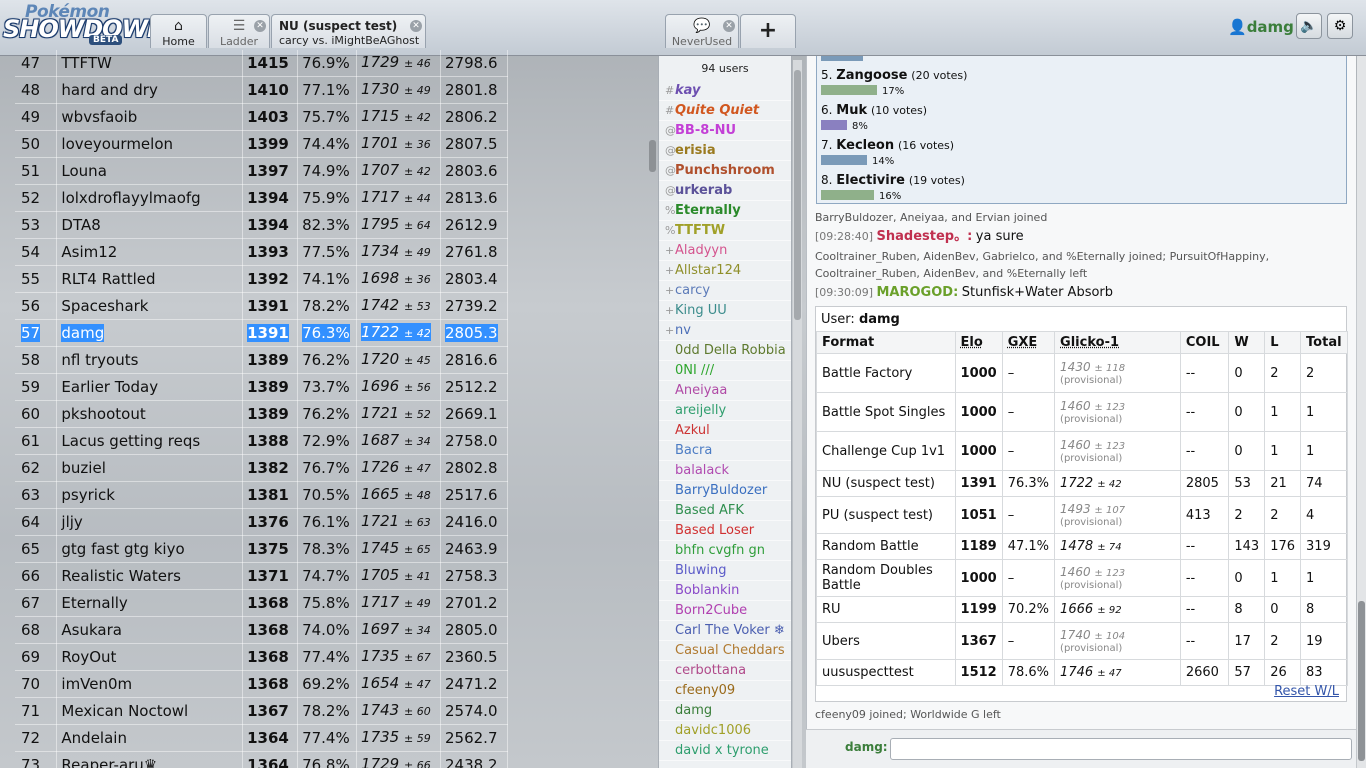 Image resolution: width=1366 pixels, height=768 pixels. What do you see at coordinates (1121, 749) in the screenshot?
I see `chat-input` at bounding box center [1121, 749].